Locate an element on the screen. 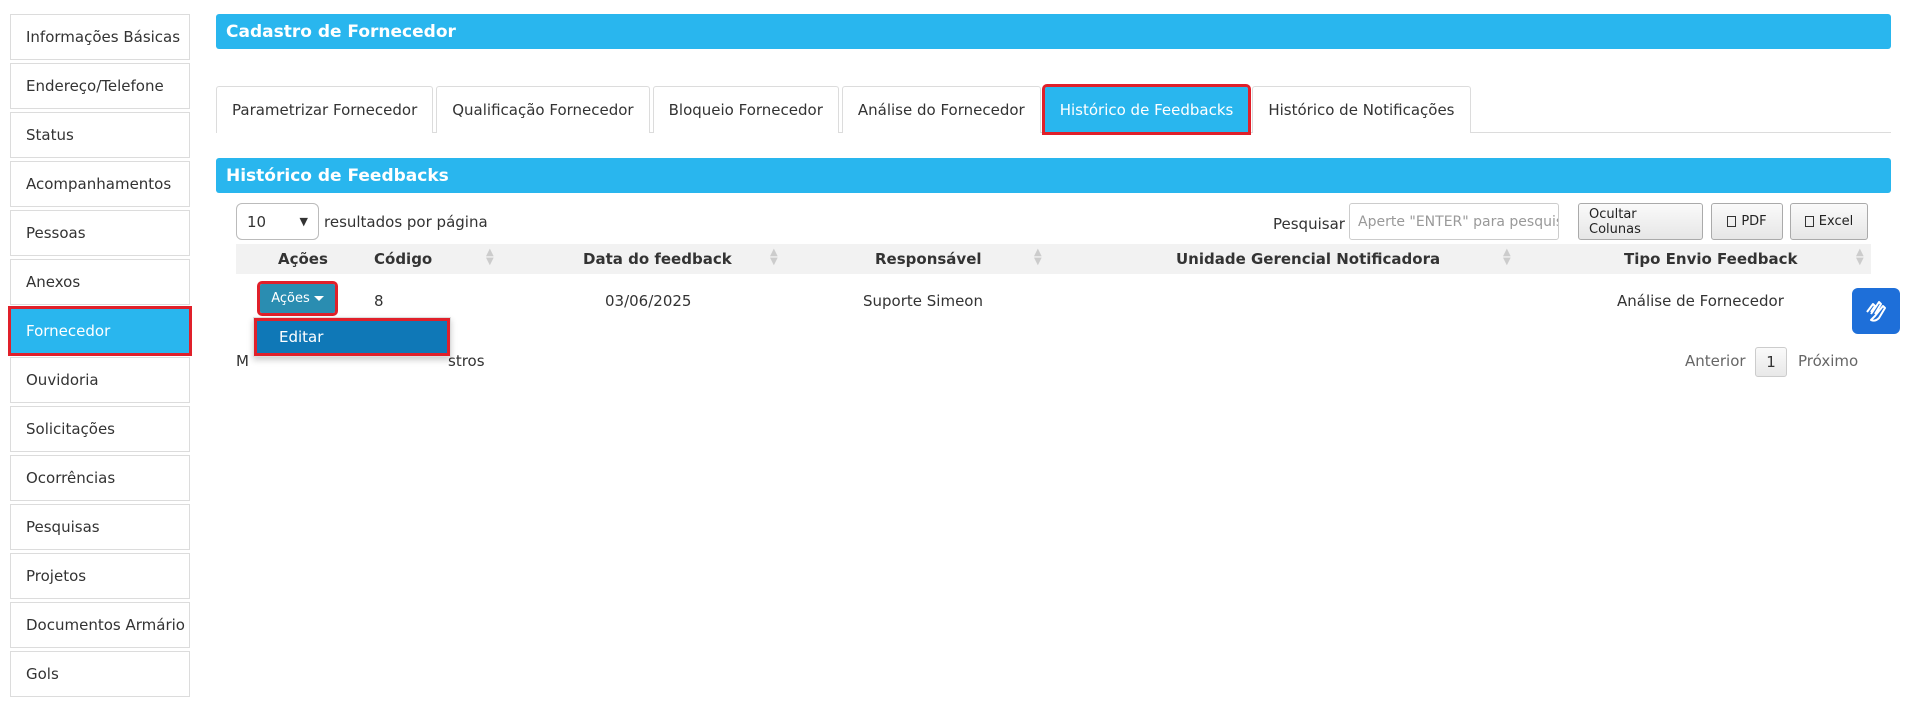 The image size is (1905, 707). page-length-value: 10 is located at coordinates (257, 221).